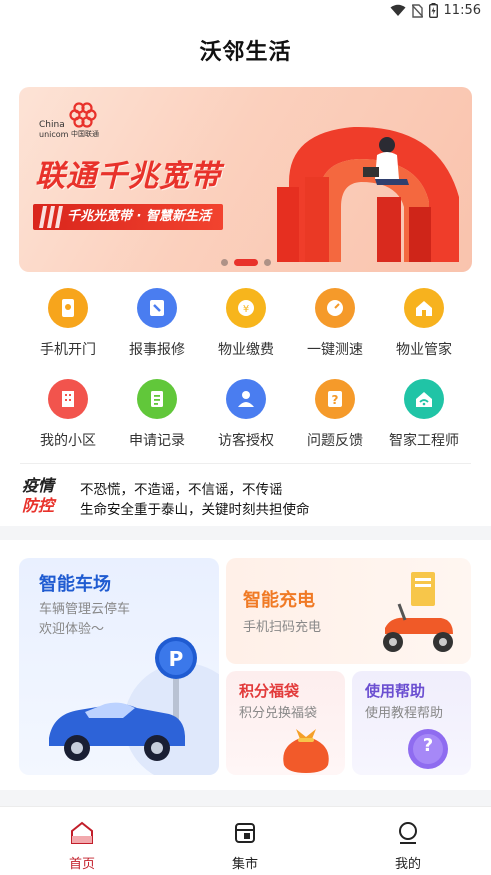  What do you see at coordinates (75, 584) in the screenshot?
I see `parking-title: 智能车场` at bounding box center [75, 584].